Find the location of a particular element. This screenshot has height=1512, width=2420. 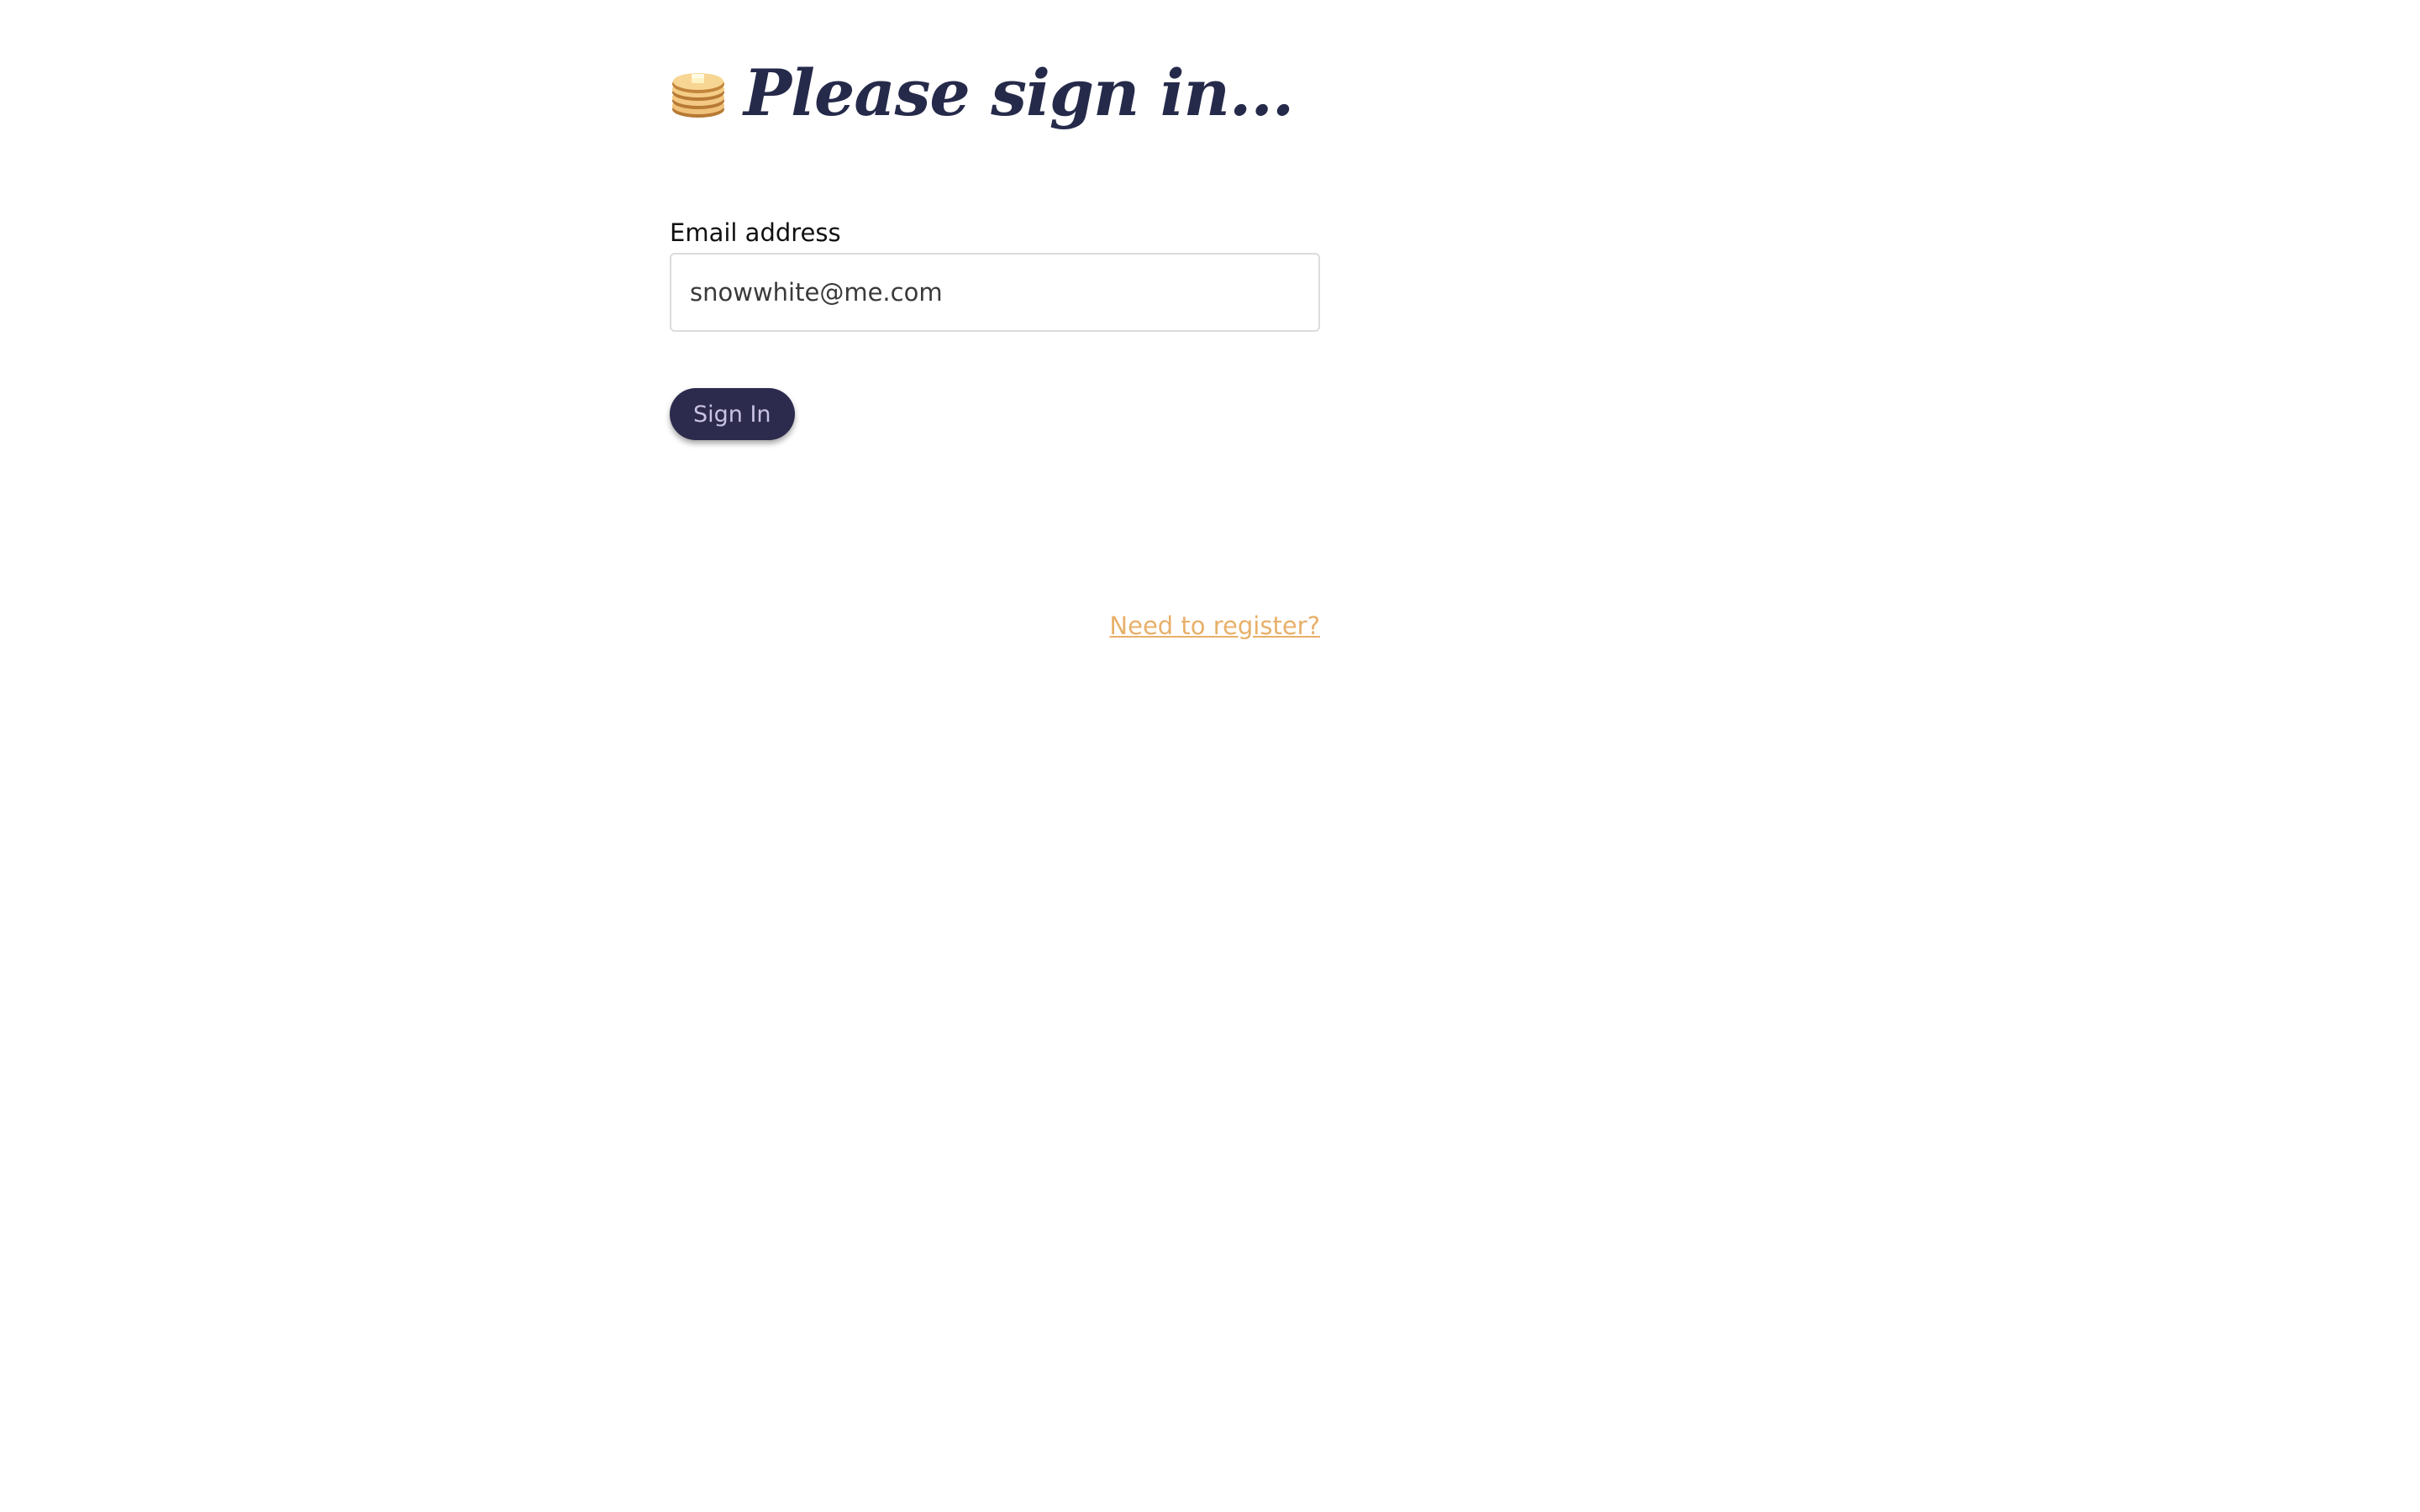

pancakes-icon is located at coordinates (698, 95).